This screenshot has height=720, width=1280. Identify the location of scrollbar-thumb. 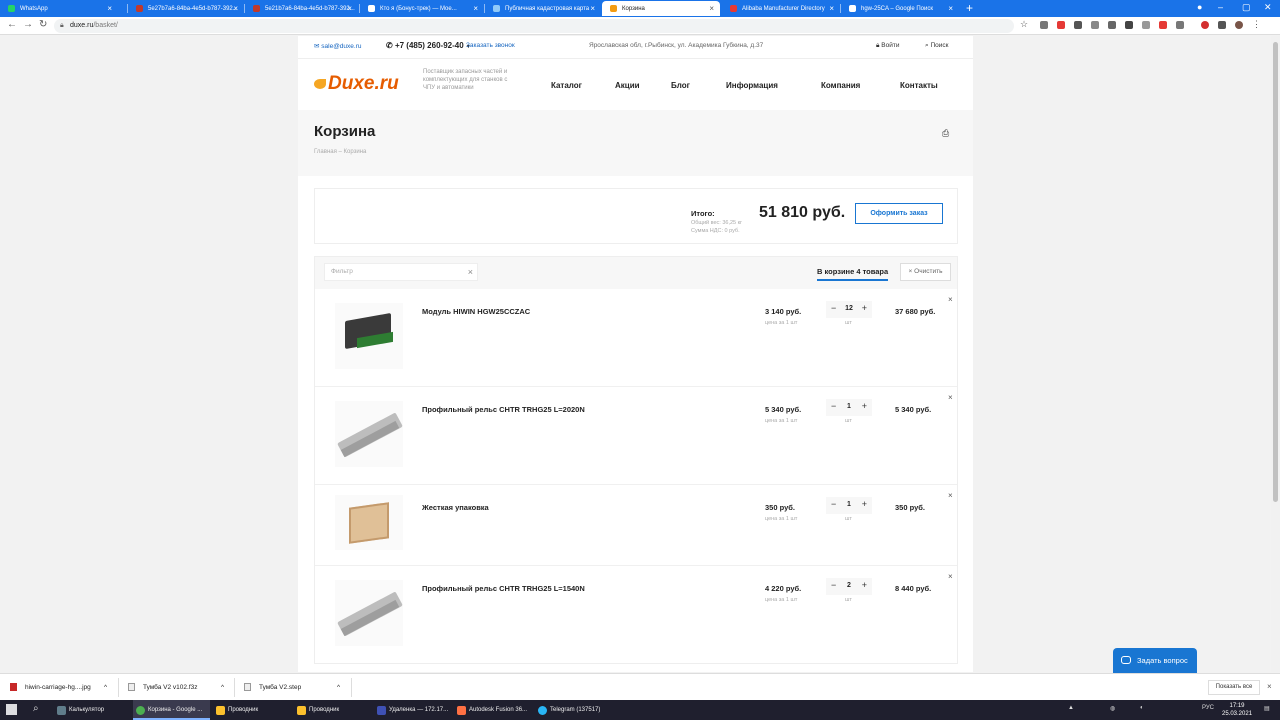
(1275, 272).